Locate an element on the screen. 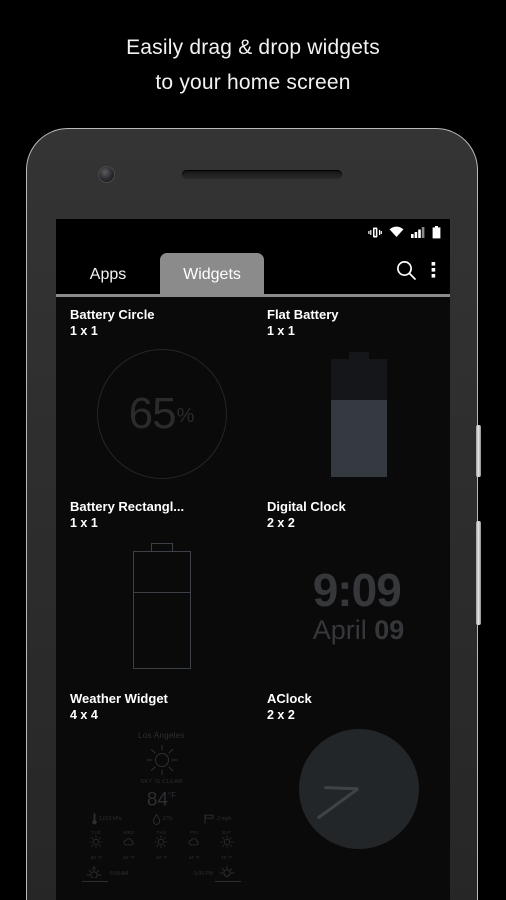 The image size is (506, 900). weather-humidity: 17% is located at coordinates (163, 819).